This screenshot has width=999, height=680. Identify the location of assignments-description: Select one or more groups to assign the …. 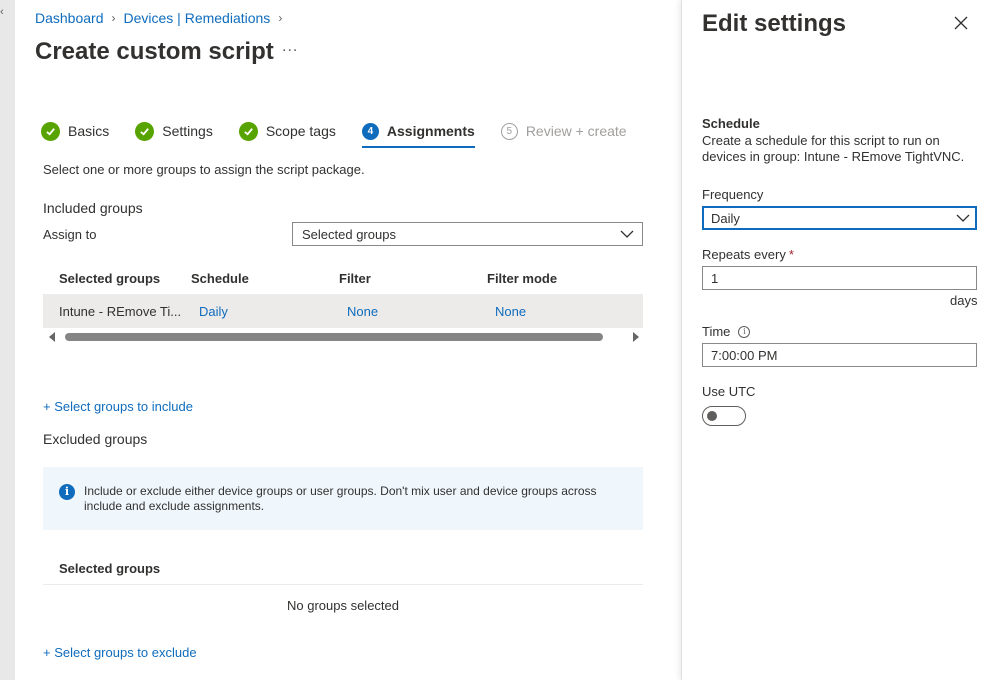
(204, 169).